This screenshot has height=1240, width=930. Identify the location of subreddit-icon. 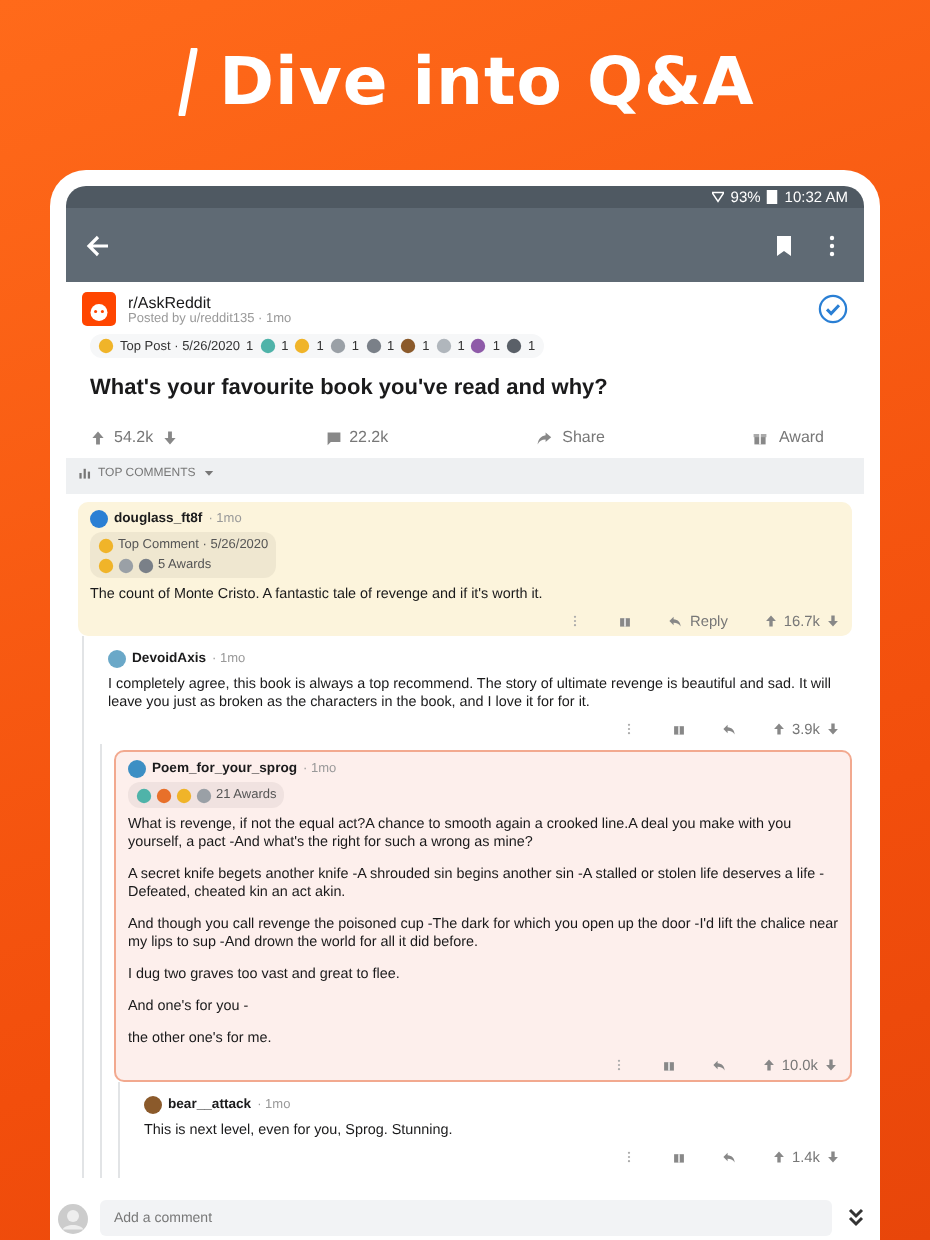
(99, 309).